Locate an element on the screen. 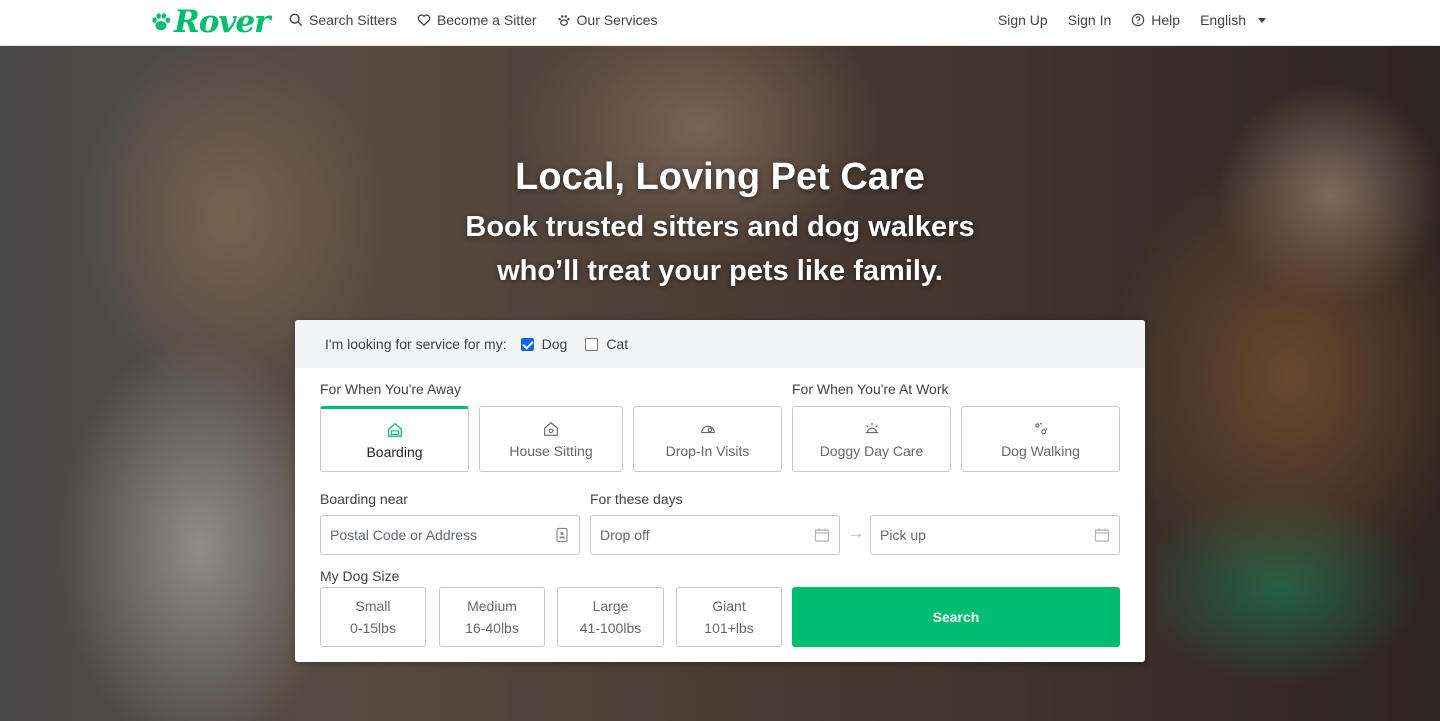  service-drop-in-label: Drop-In Visits is located at coordinates (707, 450).